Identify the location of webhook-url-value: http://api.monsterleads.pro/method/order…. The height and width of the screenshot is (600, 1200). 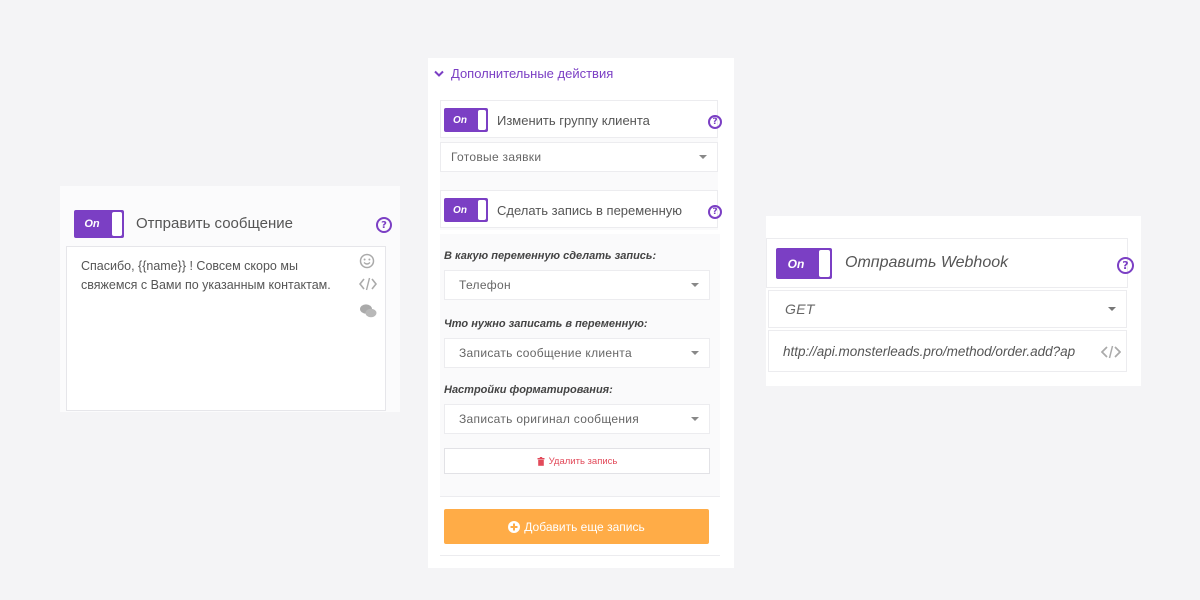
(929, 351).